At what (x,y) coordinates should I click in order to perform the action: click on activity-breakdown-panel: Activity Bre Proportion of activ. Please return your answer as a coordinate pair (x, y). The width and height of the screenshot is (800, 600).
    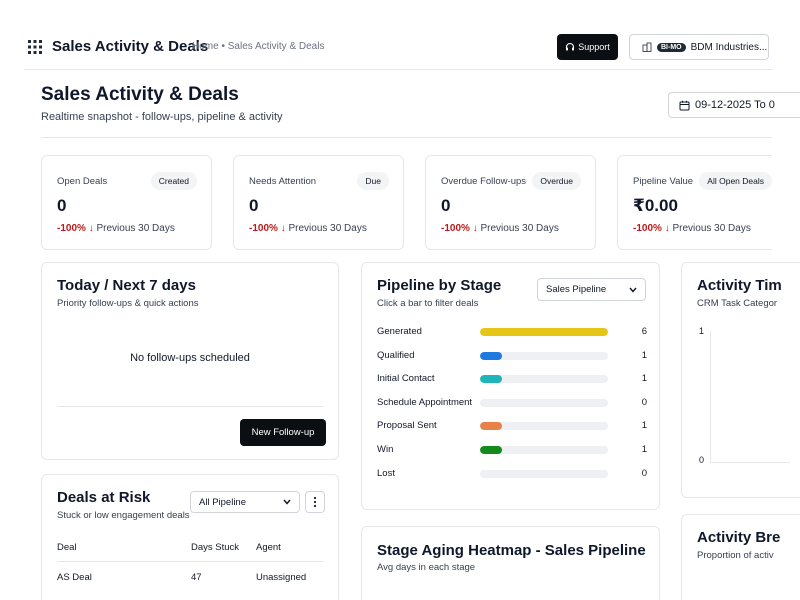
    Looking at the image, I should click on (740, 557).